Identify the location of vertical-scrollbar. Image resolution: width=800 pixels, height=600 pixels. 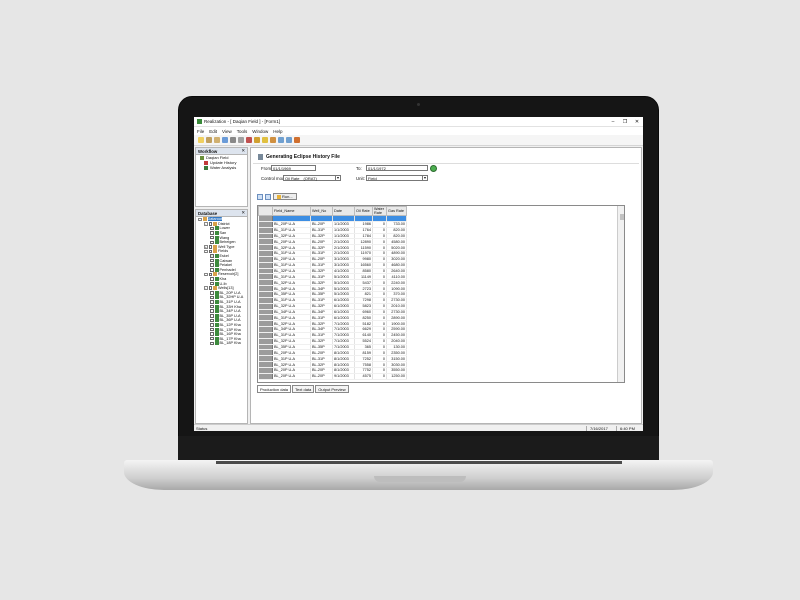
(620, 294).